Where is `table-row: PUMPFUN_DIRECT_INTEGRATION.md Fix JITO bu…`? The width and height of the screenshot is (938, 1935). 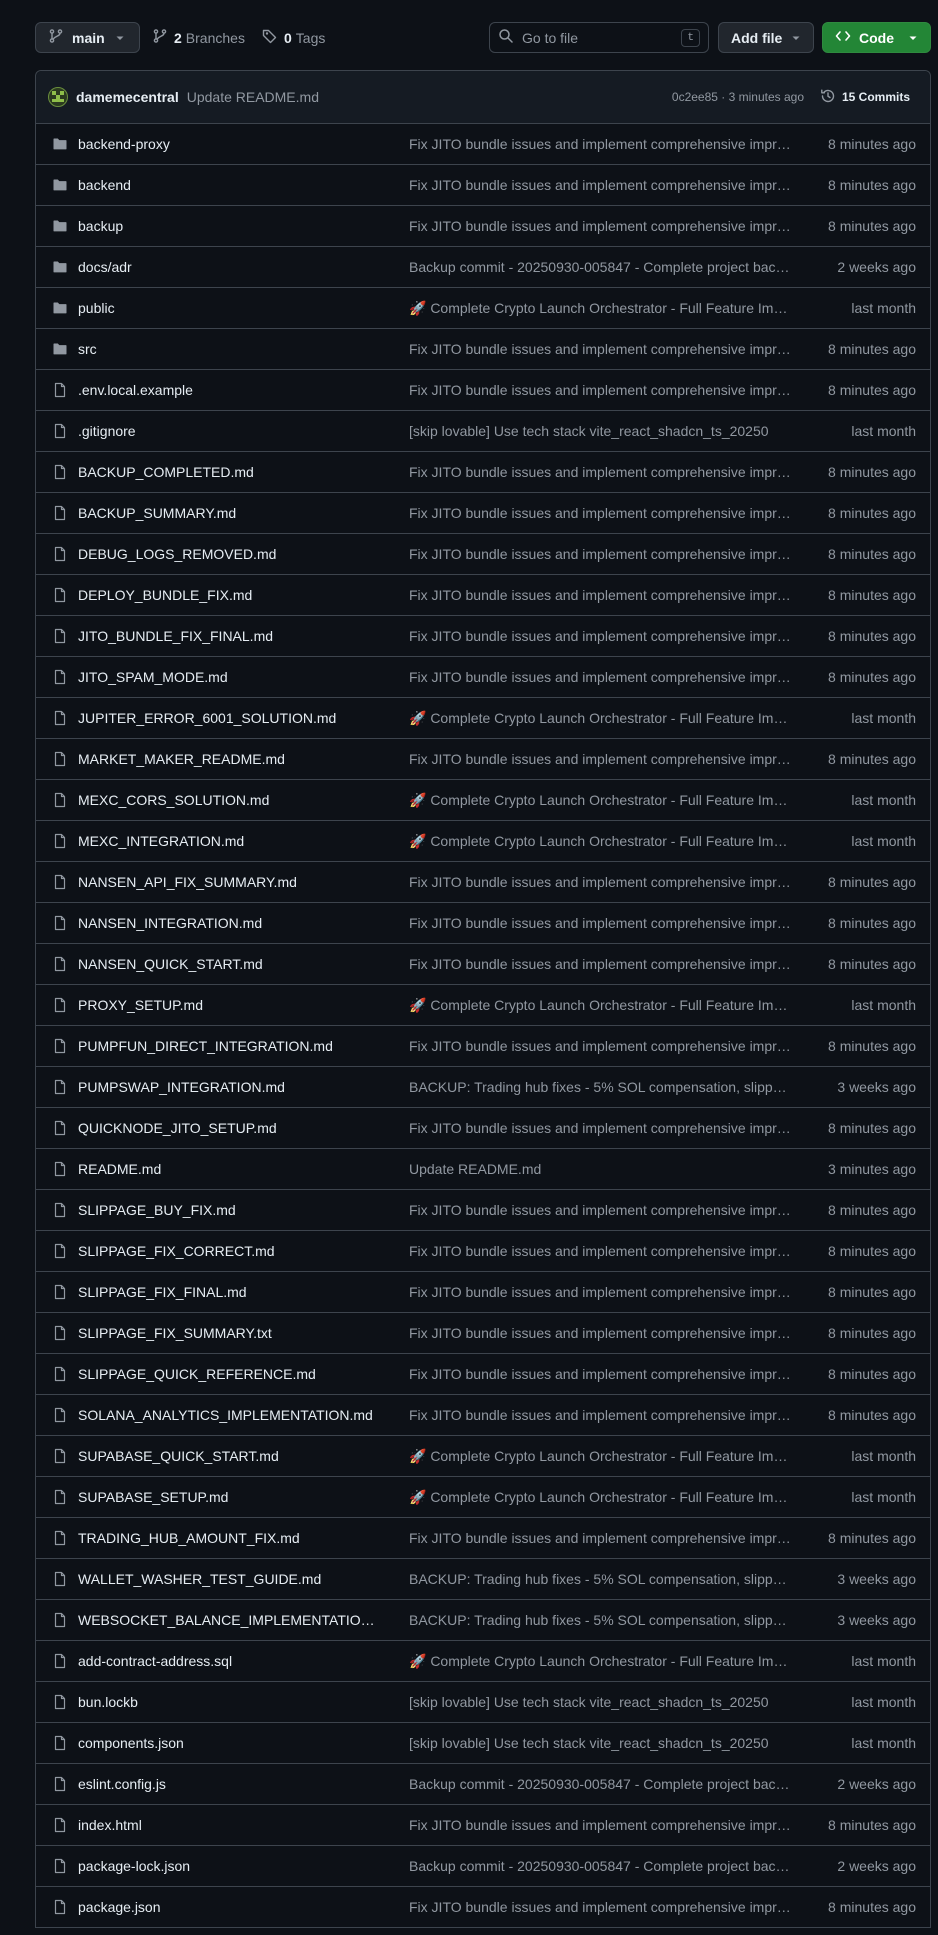
table-row: PUMPFUN_DIRECT_INTEGRATION.md Fix JITO bu… is located at coordinates (483, 1046).